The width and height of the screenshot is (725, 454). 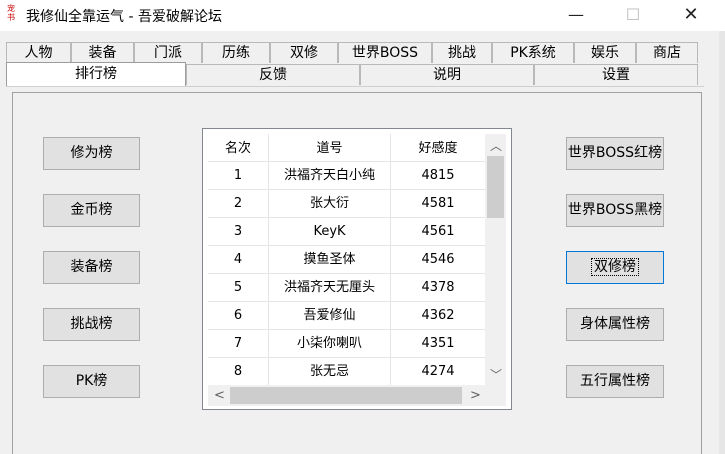 What do you see at coordinates (438, 176) in the screenshot?
I see `cell-affinity: 4815` at bounding box center [438, 176].